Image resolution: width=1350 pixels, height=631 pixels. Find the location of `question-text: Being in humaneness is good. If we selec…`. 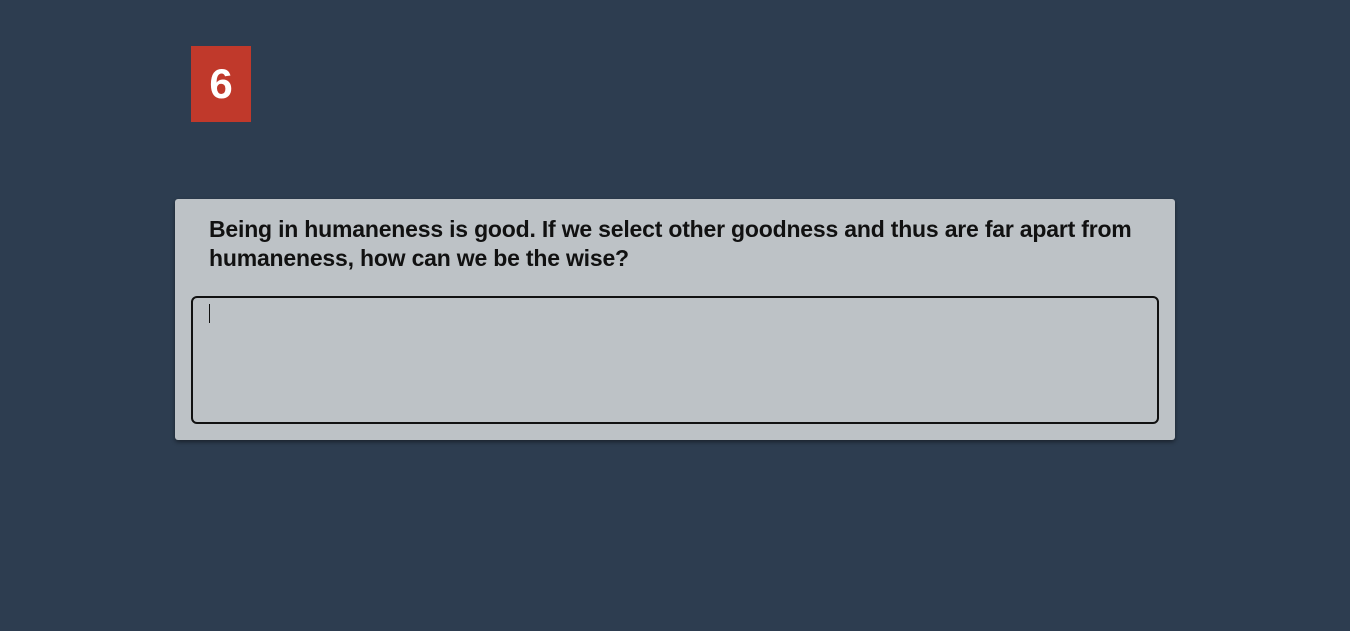

question-text: Being in humaneness is good. If we selec… is located at coordinates (670, 243).